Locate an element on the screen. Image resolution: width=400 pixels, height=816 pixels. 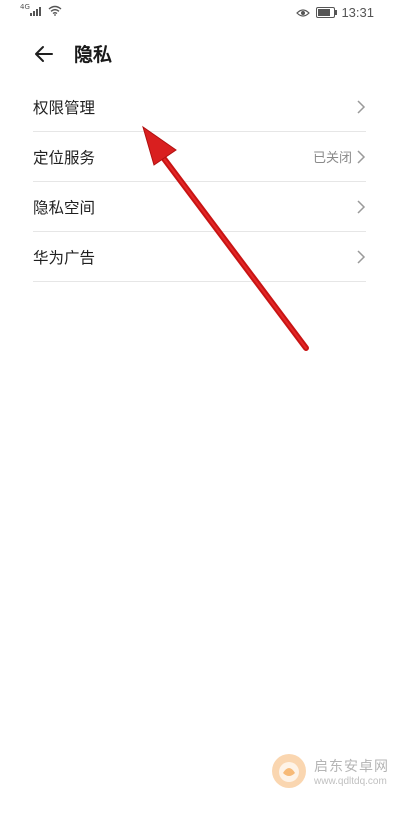
eye-comfort-icon is located at coordinates (303, 12).